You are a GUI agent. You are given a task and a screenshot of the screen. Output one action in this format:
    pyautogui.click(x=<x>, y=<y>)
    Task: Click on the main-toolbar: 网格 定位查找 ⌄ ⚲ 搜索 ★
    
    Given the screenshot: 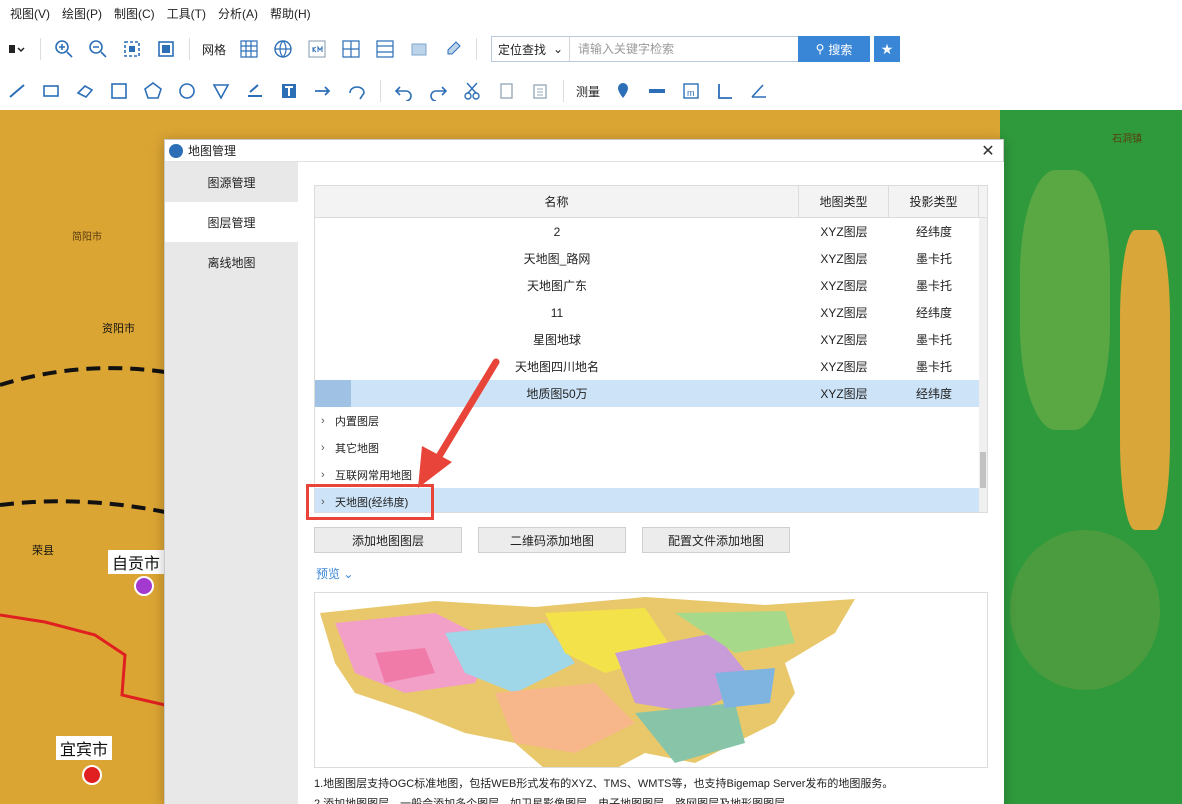 What is the action you would take?
    pyautogui.click(x=591, y=49)
    